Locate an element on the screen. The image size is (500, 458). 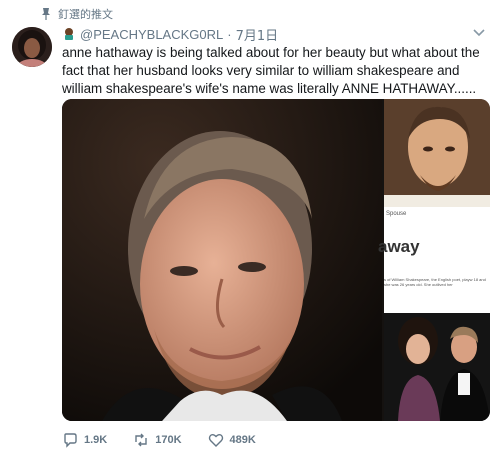
person-emoji-icon is located at coordinates (69, 34).